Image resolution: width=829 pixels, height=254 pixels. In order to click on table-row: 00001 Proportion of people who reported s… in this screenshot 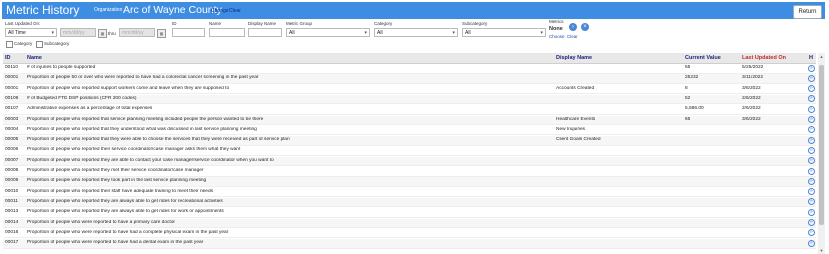, I will do `click(409, 90)`.